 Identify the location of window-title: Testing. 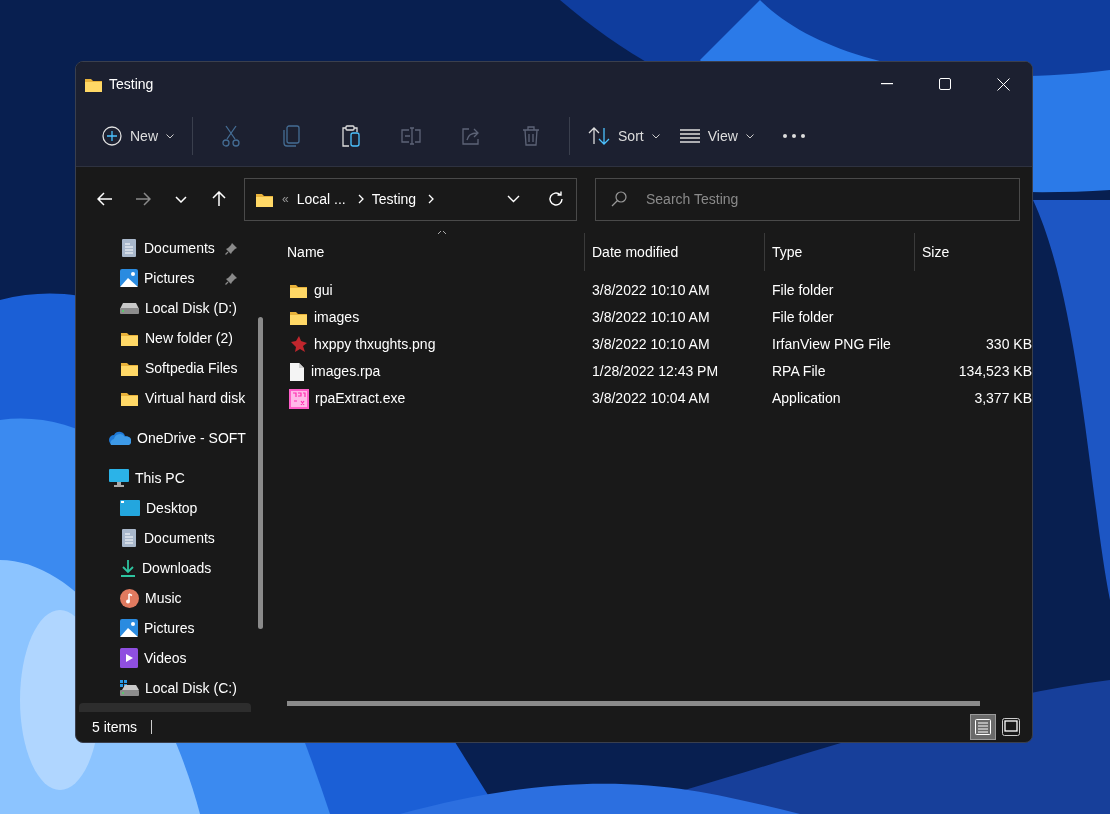
(131, 84).